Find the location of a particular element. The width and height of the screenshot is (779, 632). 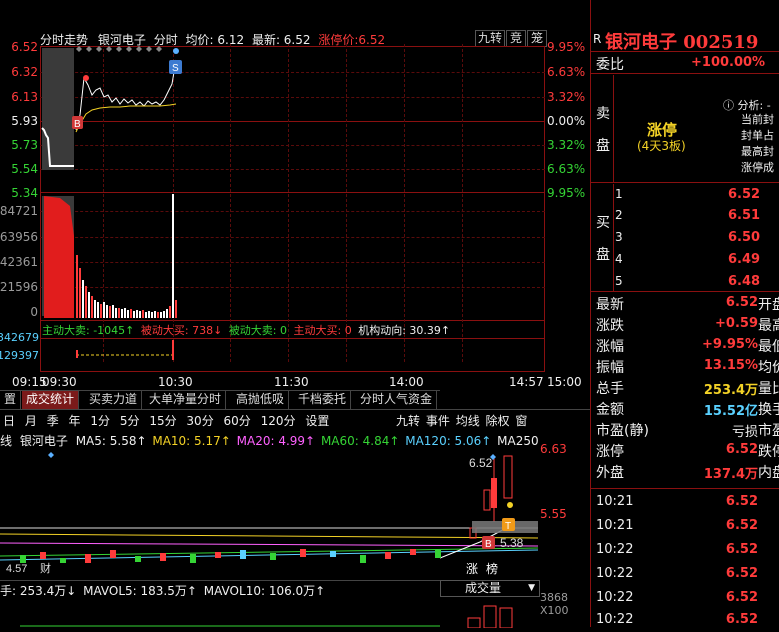

stat-value: 6.52 is located at coordinates (741, 302).